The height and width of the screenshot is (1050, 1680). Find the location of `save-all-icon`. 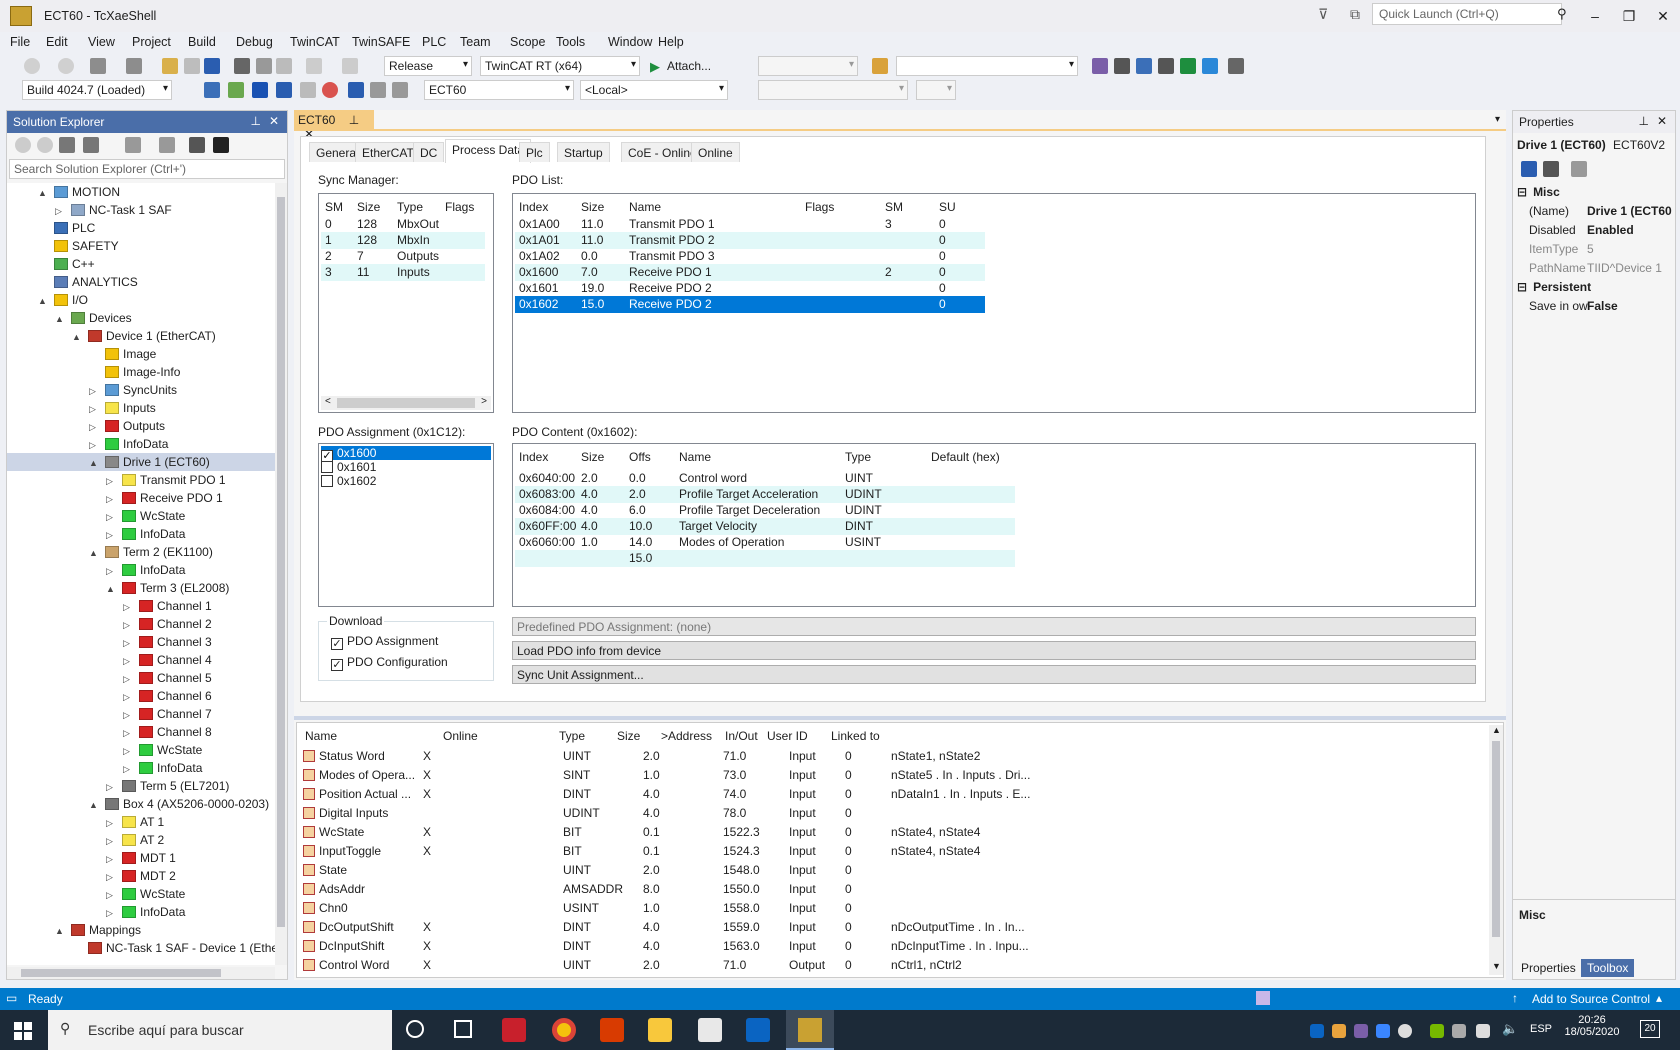

save-all-icon is located at coordinates (212, 66).